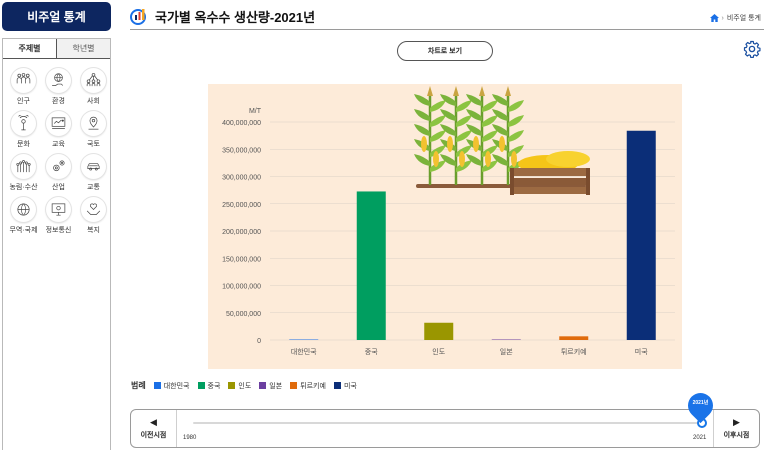 The height and width of the screenshot is (450, 773). What do you see at coordinates (23, 230) in the screenshot?
I see `category-label: 무역·국제` at bounding box center [23, 230].